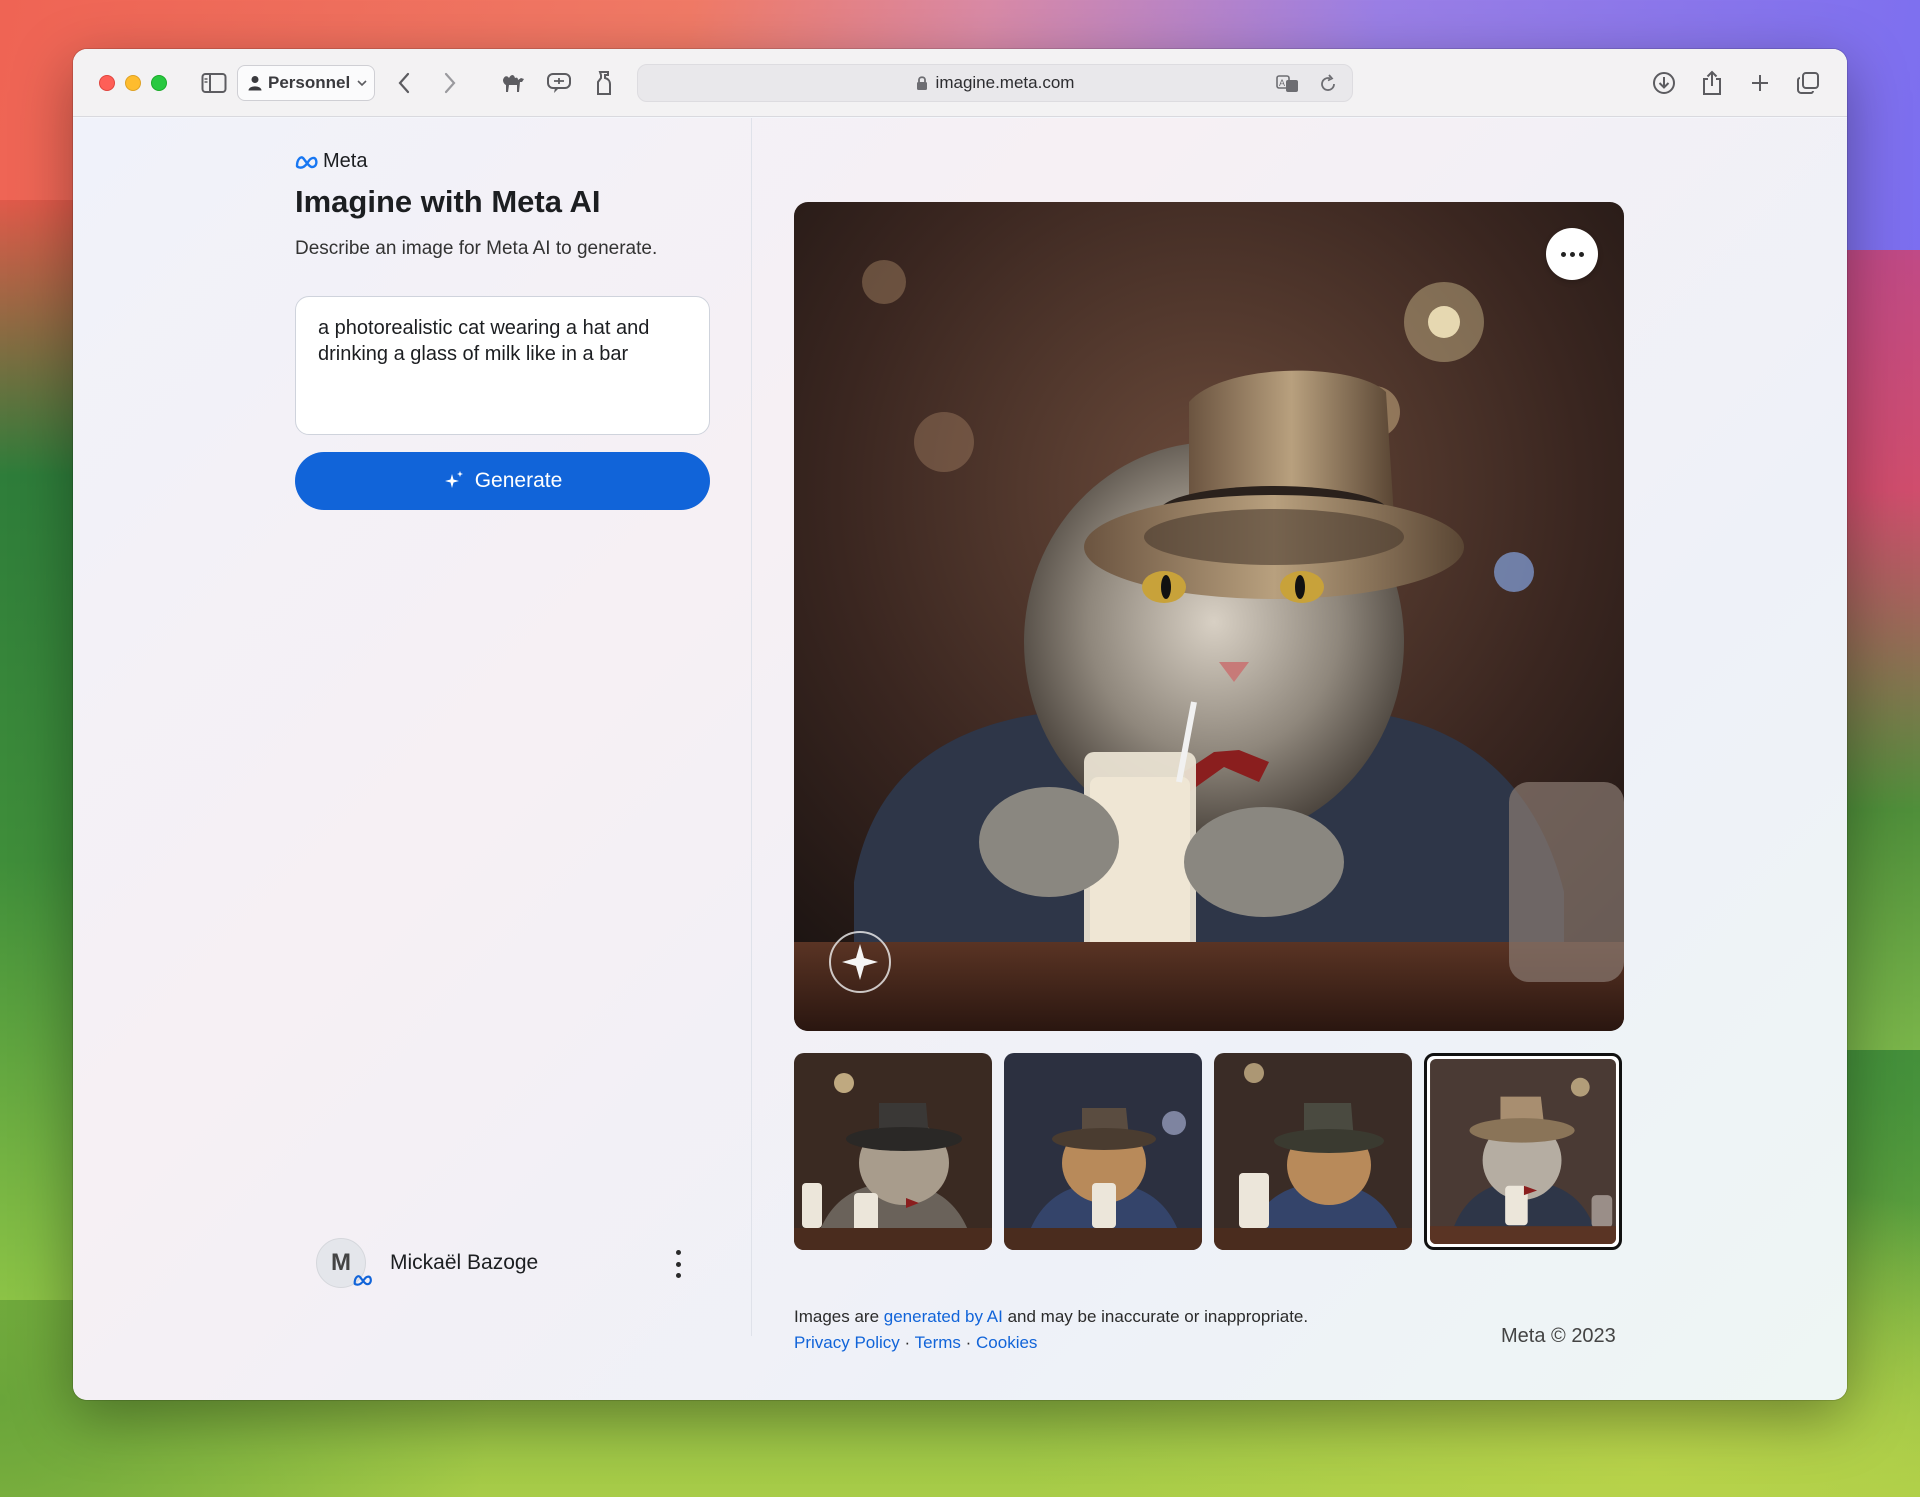  What do you see at coordinates (839, 1316) in the screenshot?
I see `disclaimer-text-prefix: Images are` at bounding box center [839, 1316].